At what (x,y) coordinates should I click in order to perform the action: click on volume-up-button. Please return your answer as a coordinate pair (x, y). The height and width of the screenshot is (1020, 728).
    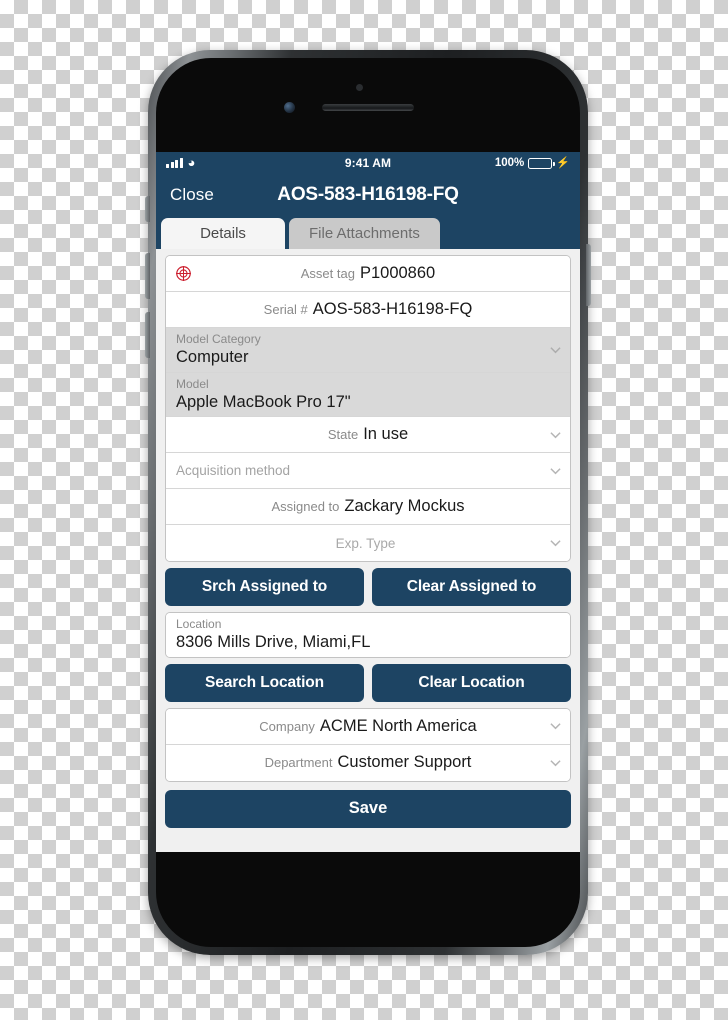
    Looking at the image, I should click on (147, 276).